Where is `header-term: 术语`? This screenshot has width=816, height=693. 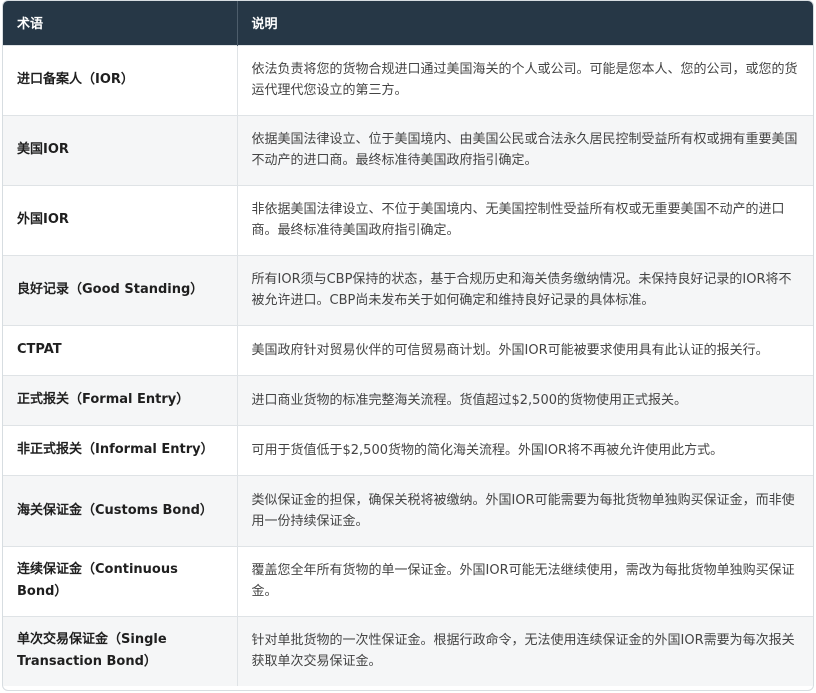
header-term: 术语 is located at coordinates (120, 23).